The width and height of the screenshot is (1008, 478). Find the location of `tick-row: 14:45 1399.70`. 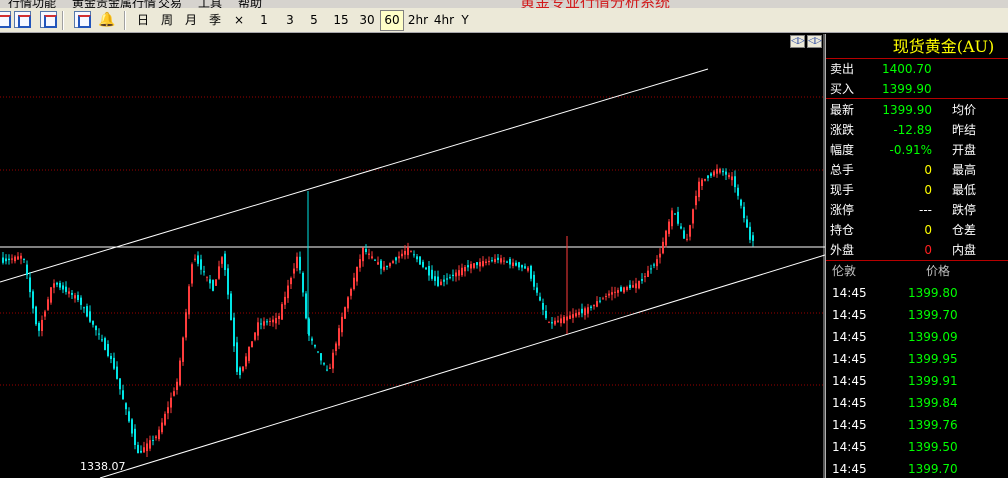

tick-row: 14:45 1399.70 is located at coordinates (917, 315).